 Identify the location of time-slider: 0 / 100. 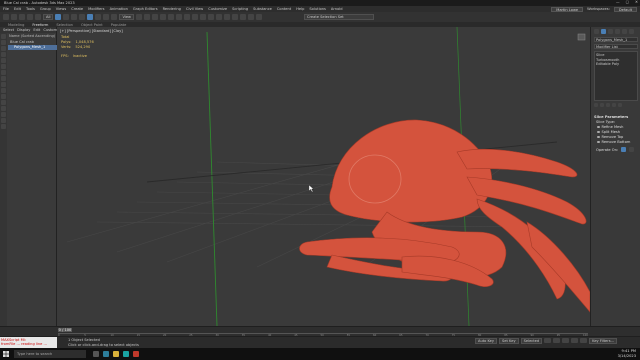
(65, 330).